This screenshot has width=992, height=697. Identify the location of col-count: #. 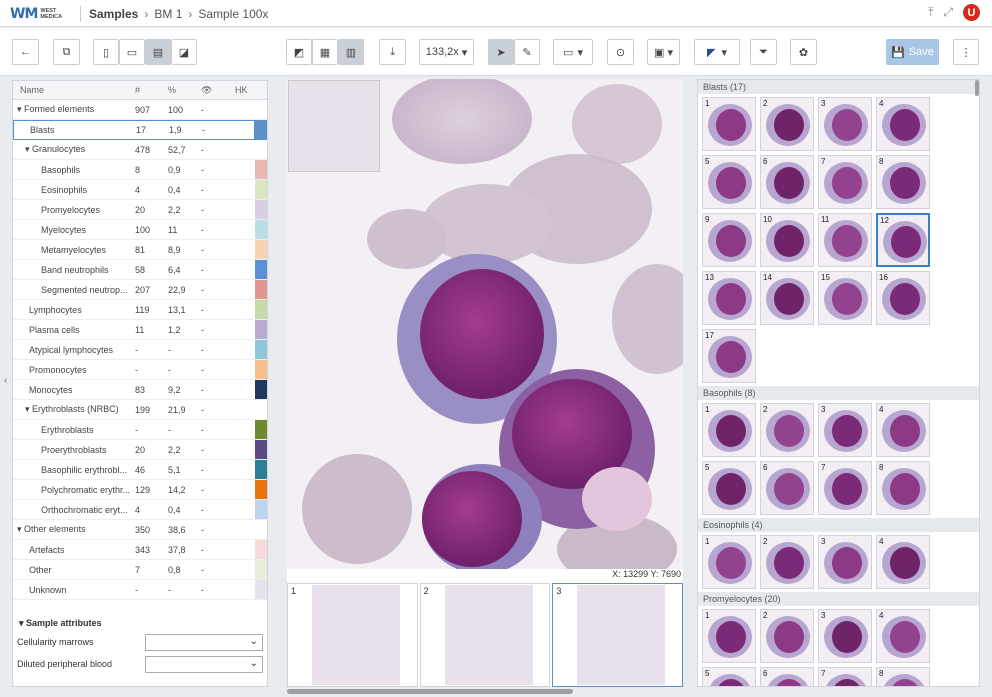
(151, 90).